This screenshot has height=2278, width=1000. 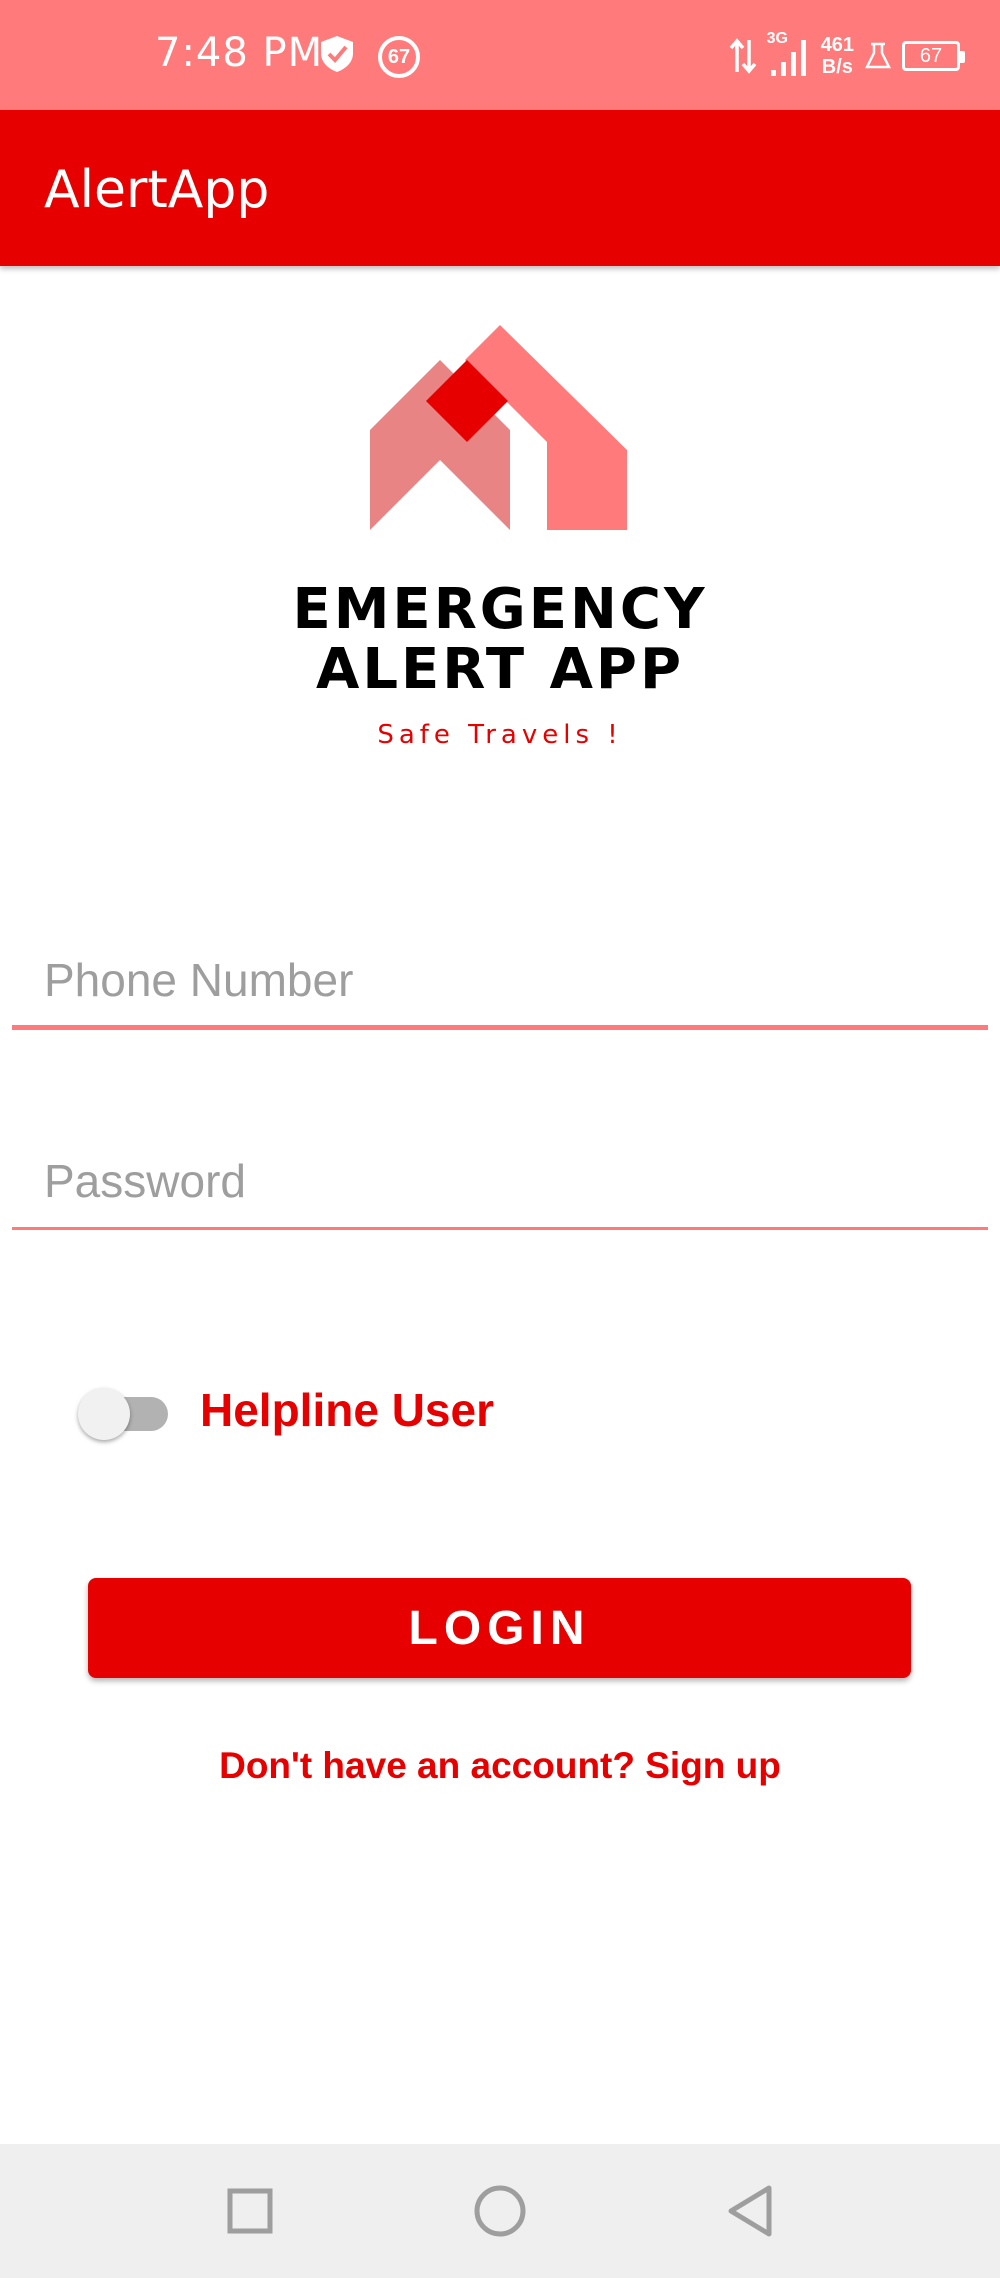 I want to click on recents-button, so click(x=250, y=2211).